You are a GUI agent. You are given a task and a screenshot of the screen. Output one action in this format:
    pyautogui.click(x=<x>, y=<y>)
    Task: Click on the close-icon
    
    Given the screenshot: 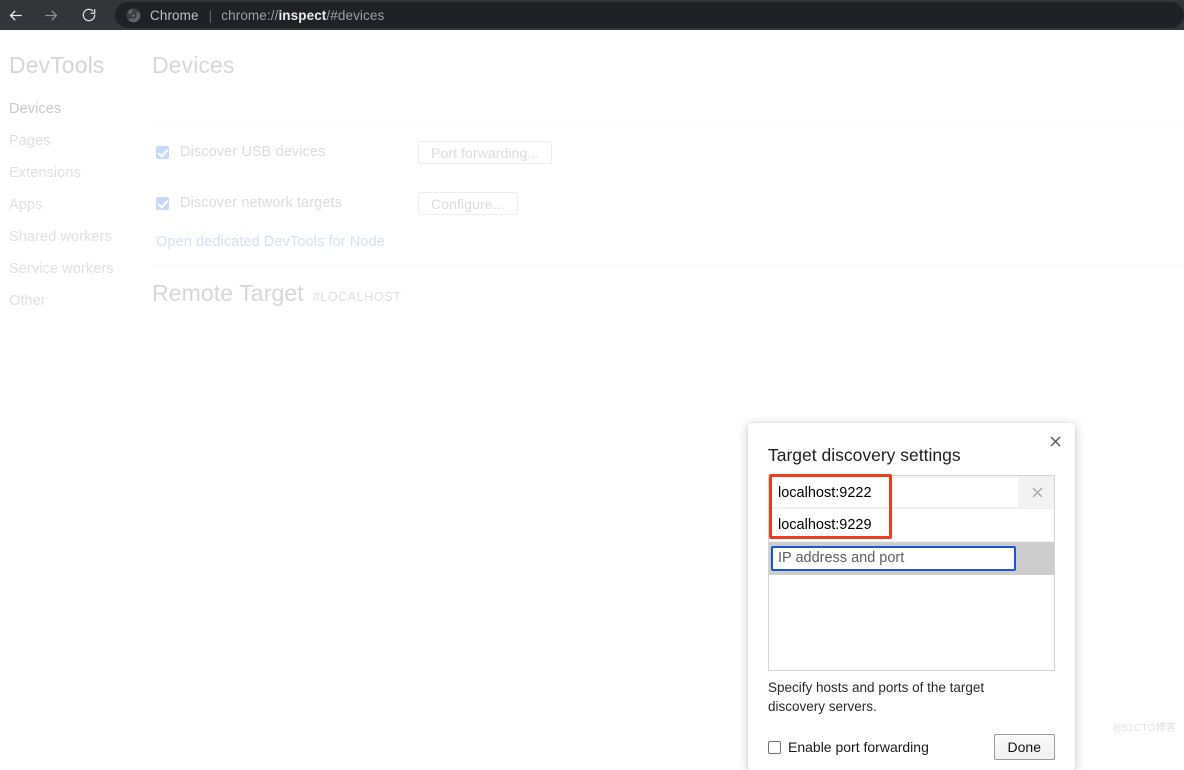 What is the action you would take?
    pyautogui.click(x=1055, y=441)
    